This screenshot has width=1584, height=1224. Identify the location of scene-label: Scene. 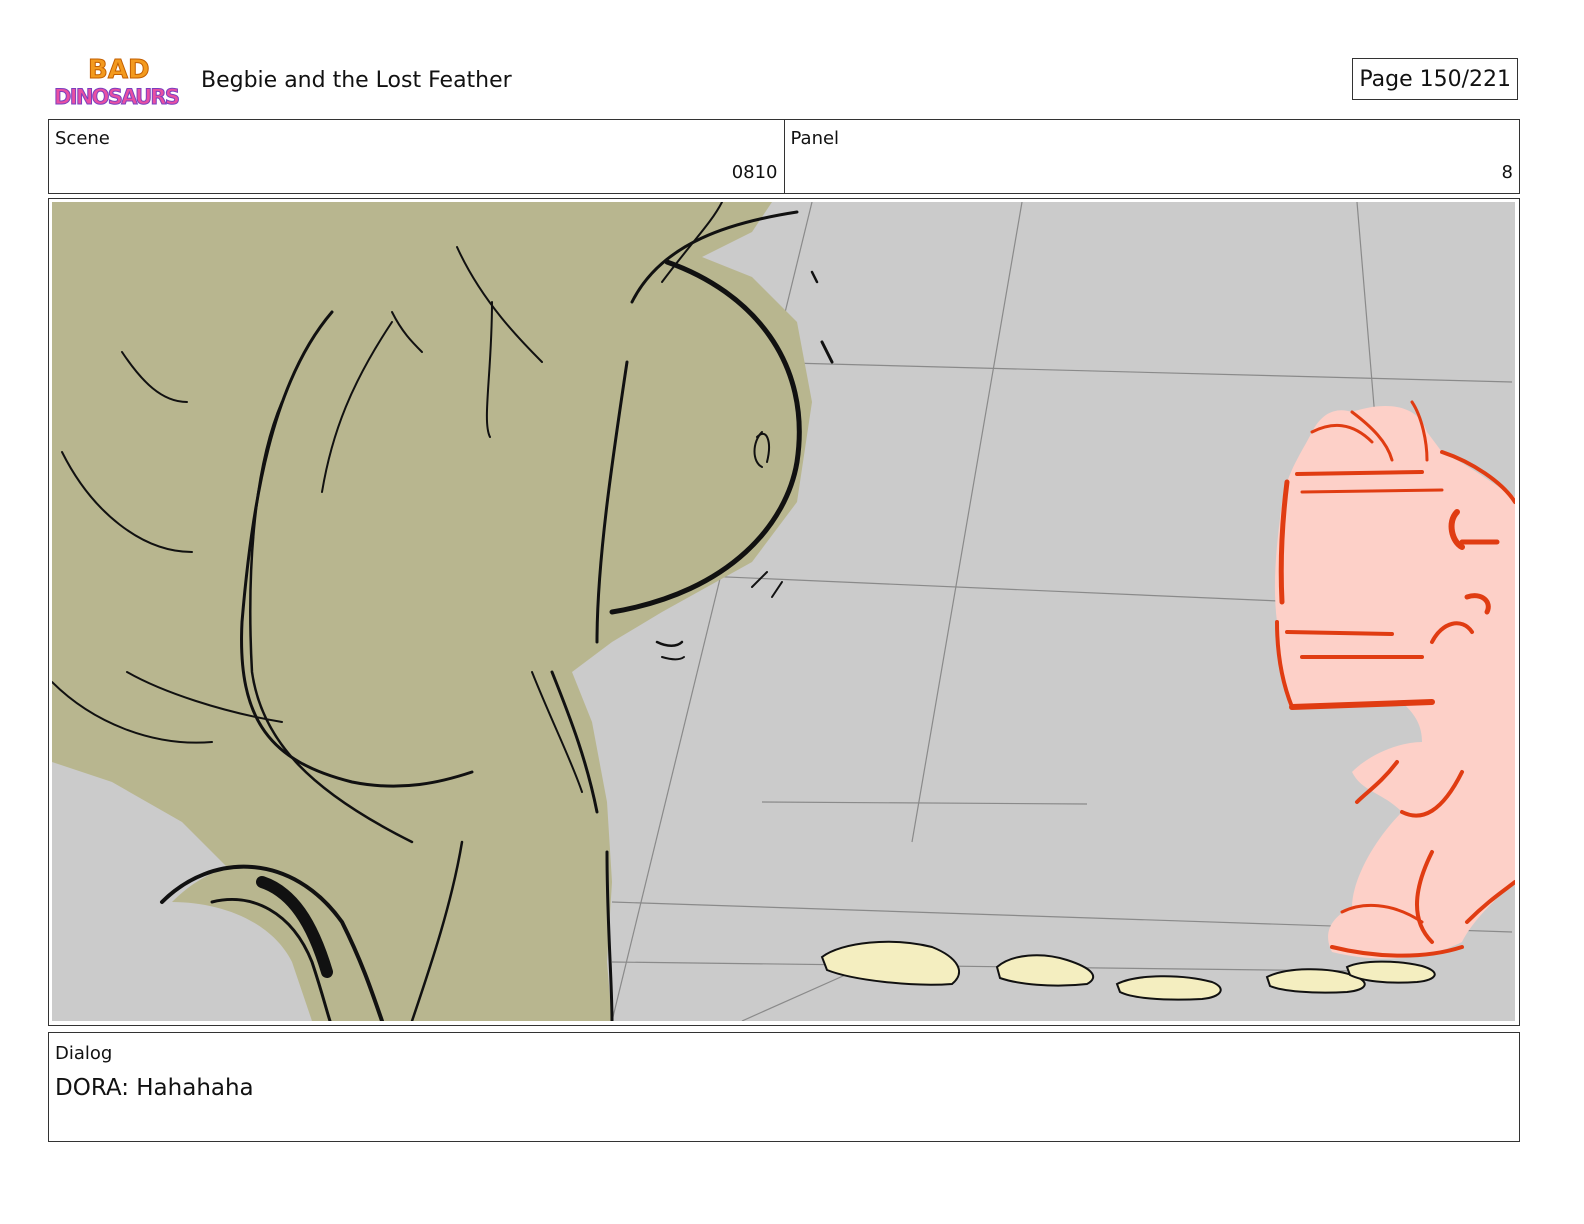
(82, 138).